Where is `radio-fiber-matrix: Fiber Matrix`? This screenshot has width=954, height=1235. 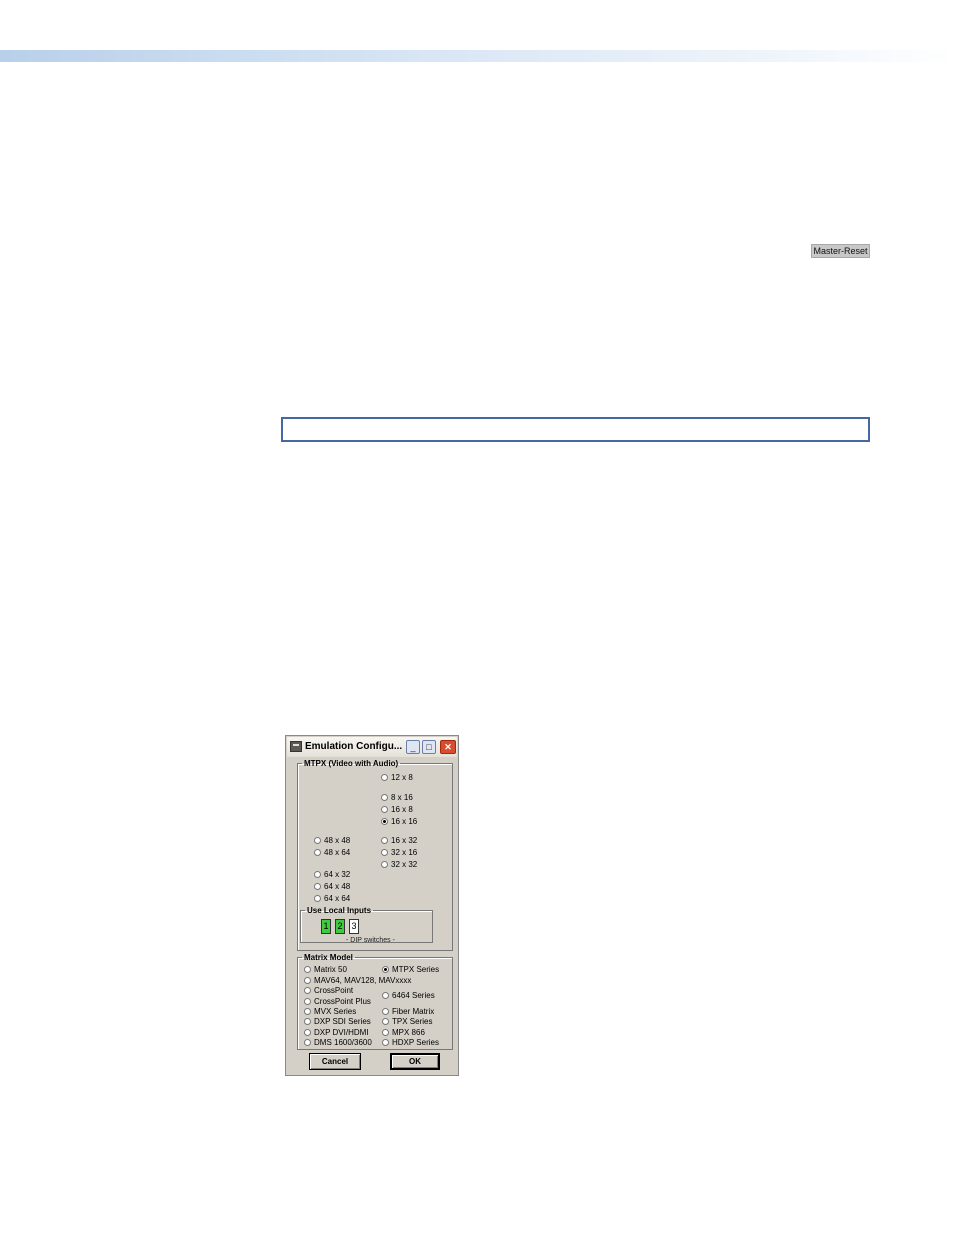
radio-fiber-matrix: Fiber Matrix is located at coordinates (408, 1011).